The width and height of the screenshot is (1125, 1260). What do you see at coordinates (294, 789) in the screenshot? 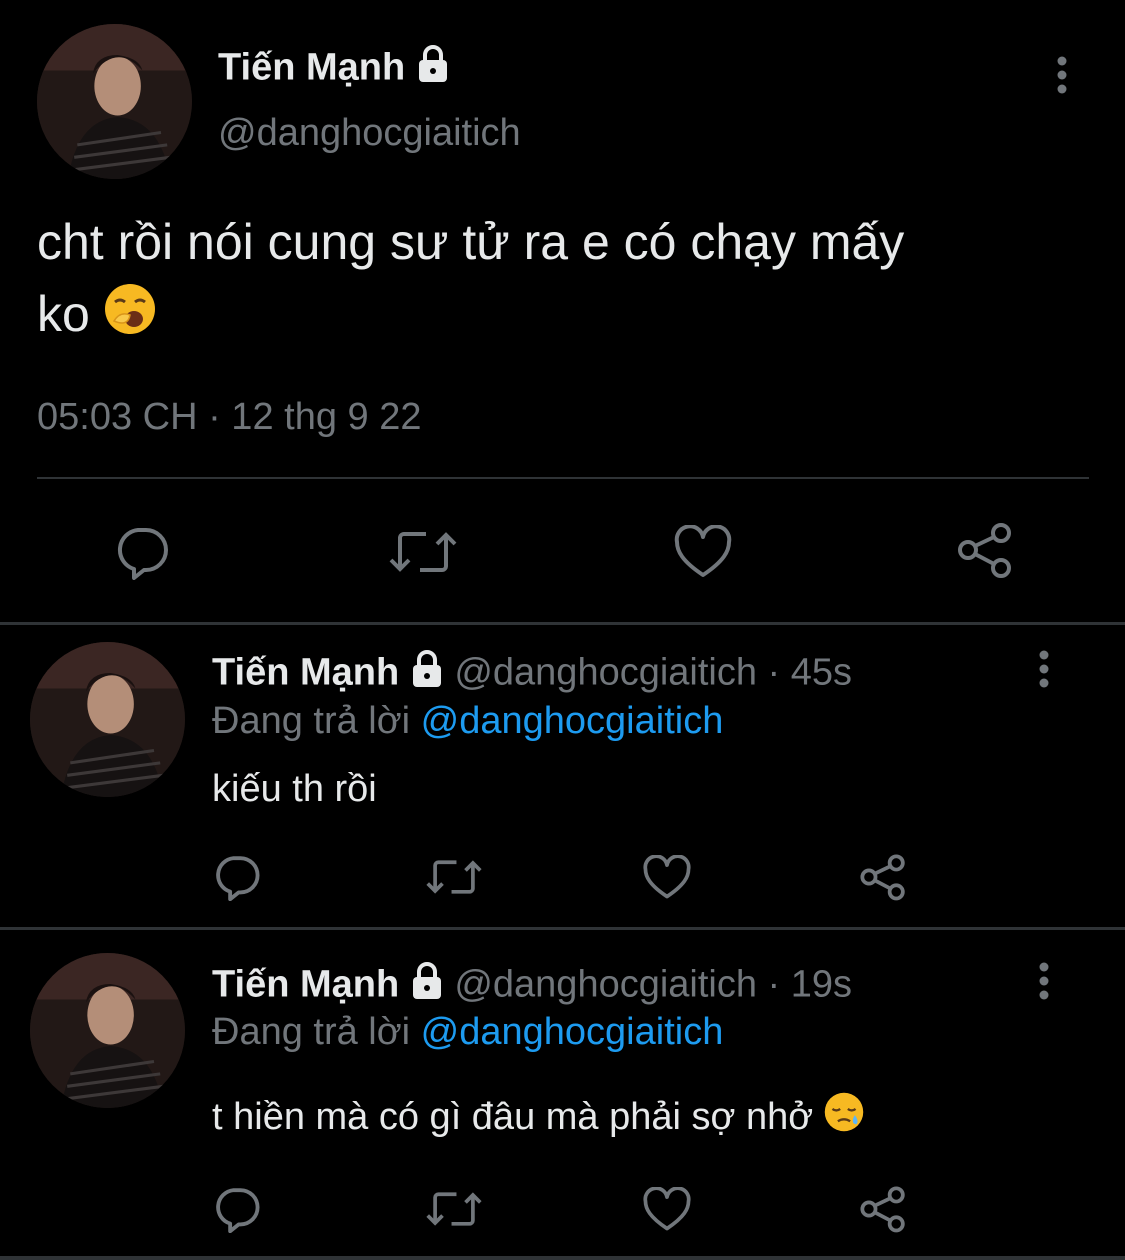
I see `reply-text: kiếu th rồi` at bounding box center [294, 789].